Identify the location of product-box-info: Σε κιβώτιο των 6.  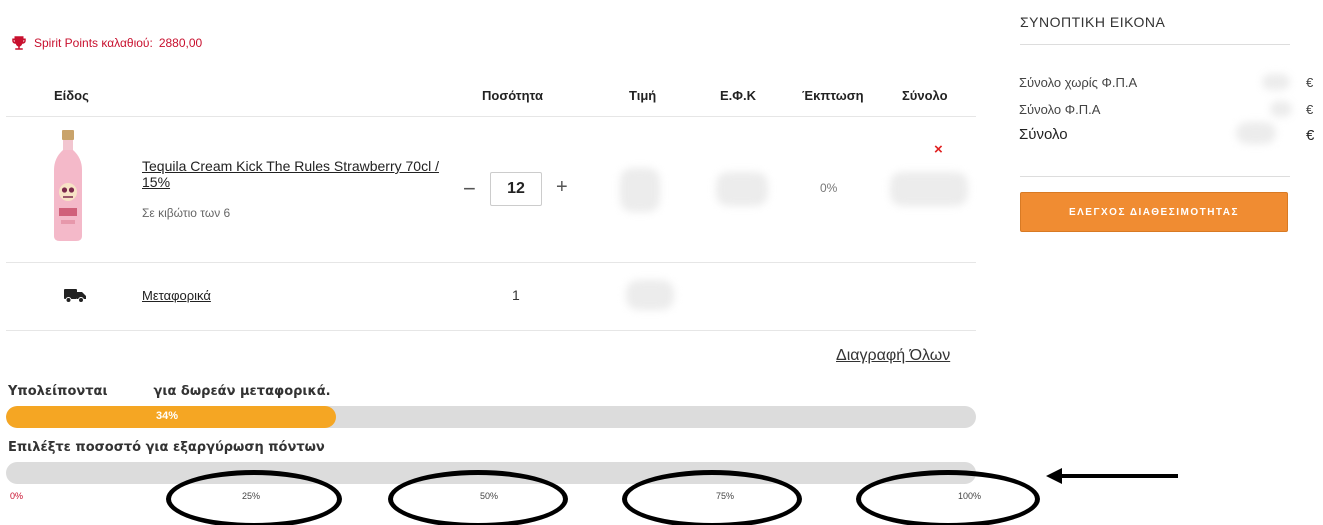
(186, 213).